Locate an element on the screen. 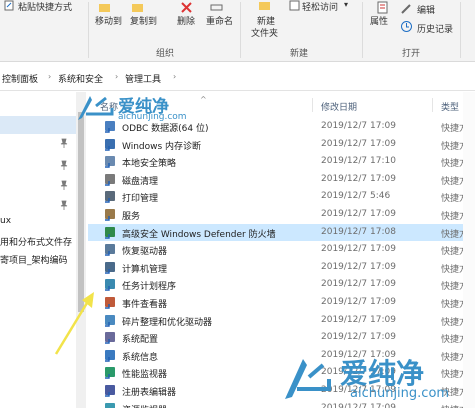 This screenshot has height=408, width=475. rename-button: 重命名 is located at coordinates (219, 20).